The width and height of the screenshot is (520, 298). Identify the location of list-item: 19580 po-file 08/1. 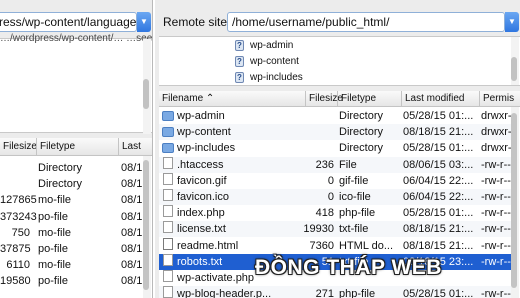
(72, 281).